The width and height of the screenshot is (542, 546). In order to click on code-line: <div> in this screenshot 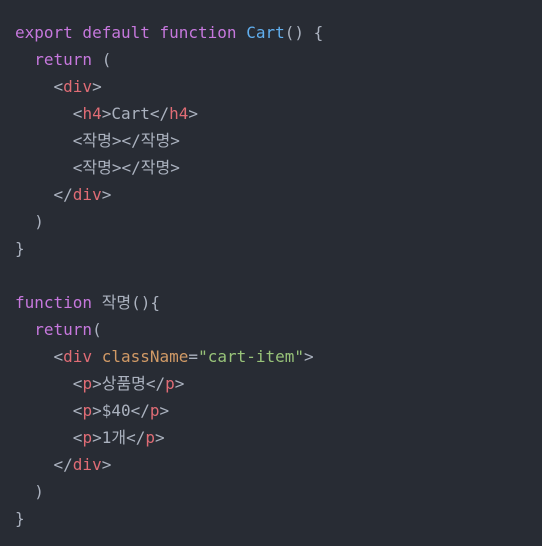, I will do `click(278, 86)`.